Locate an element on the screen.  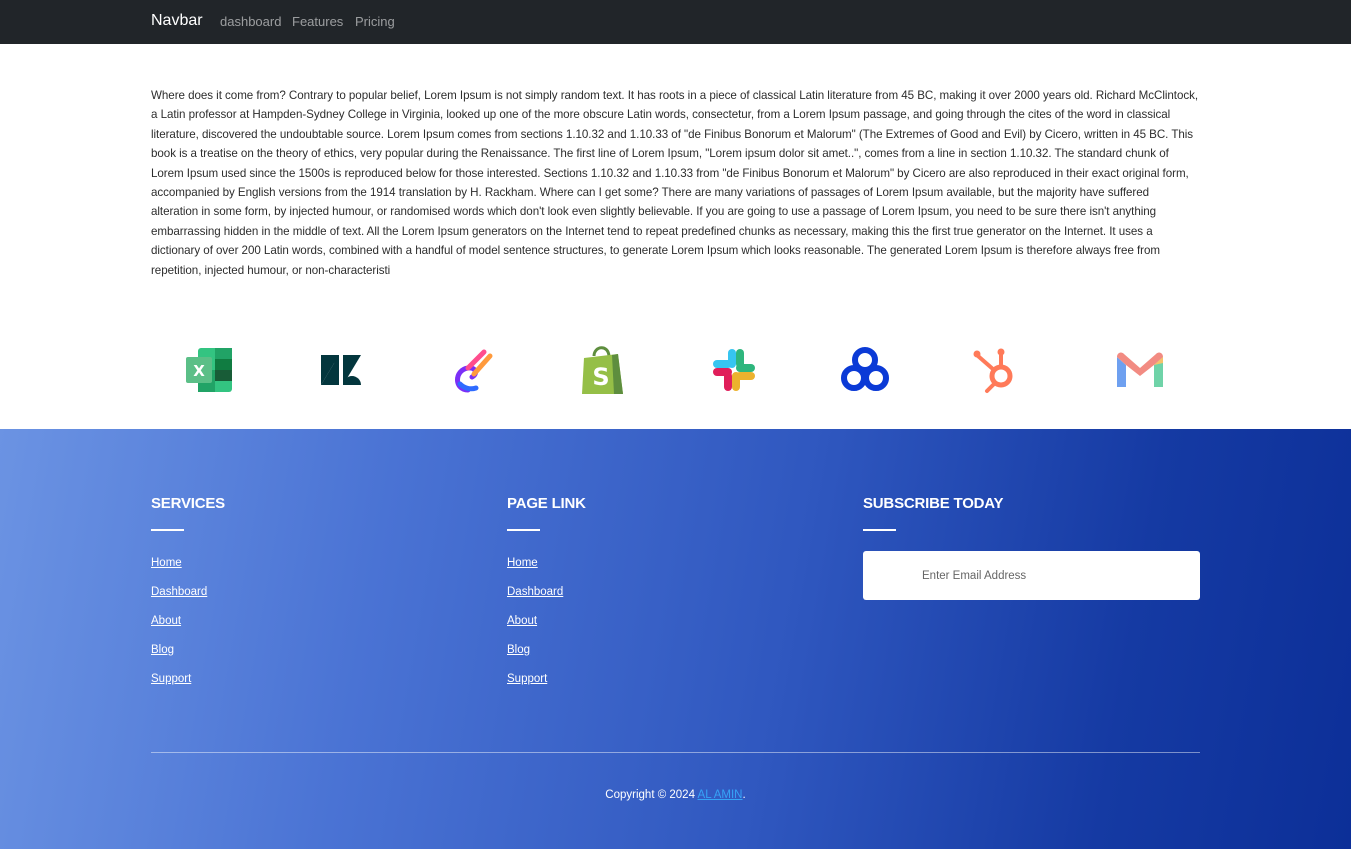
page-links: Home Dashboard About Blog Support is located at coordinates (546, 625).